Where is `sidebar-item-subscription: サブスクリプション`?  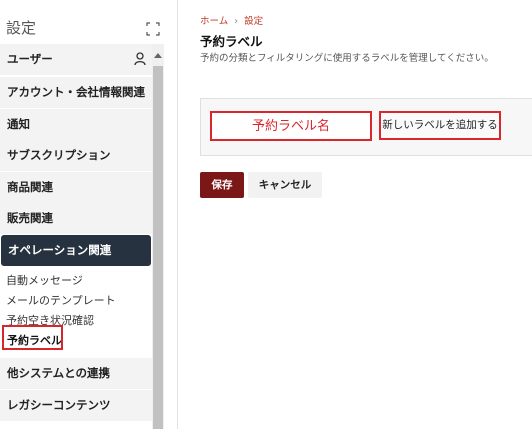
sidebar-item-subscription: サブスクリプション is located at coordinates (76, 155).